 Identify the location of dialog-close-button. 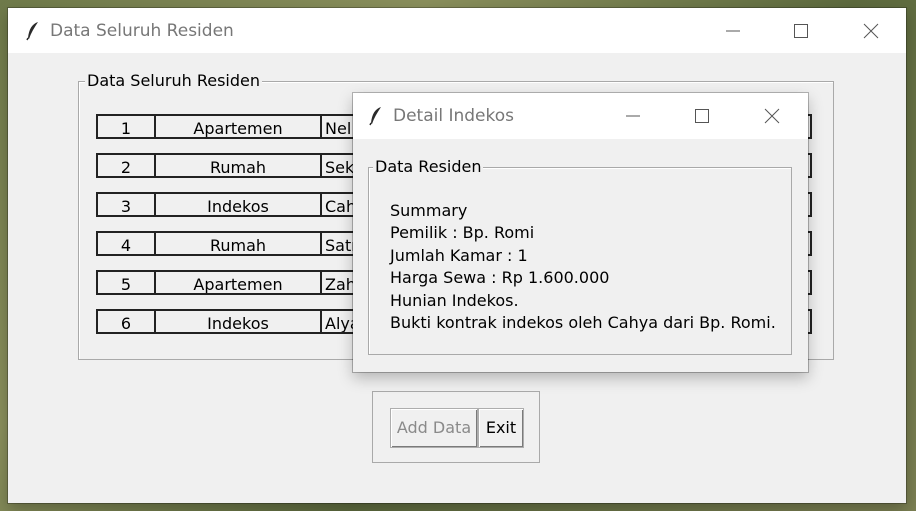
(772, 116).